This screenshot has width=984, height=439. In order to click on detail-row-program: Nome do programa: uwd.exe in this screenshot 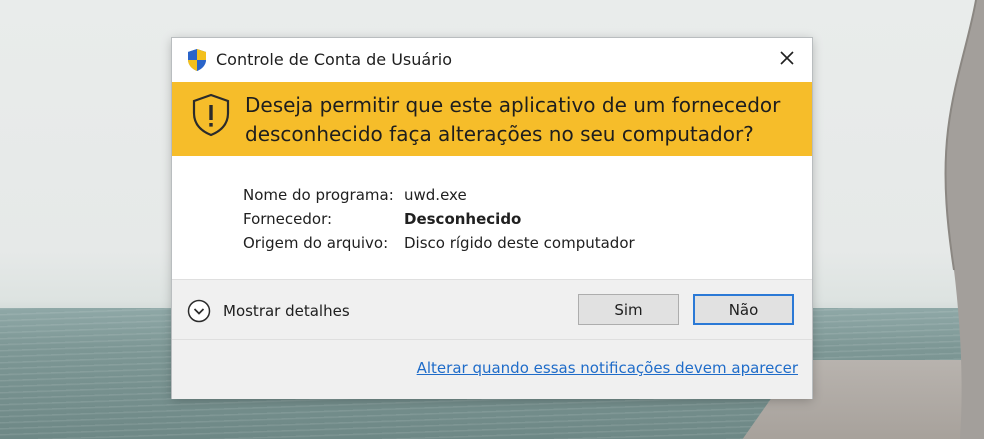, I will do `click(439, 195)`.